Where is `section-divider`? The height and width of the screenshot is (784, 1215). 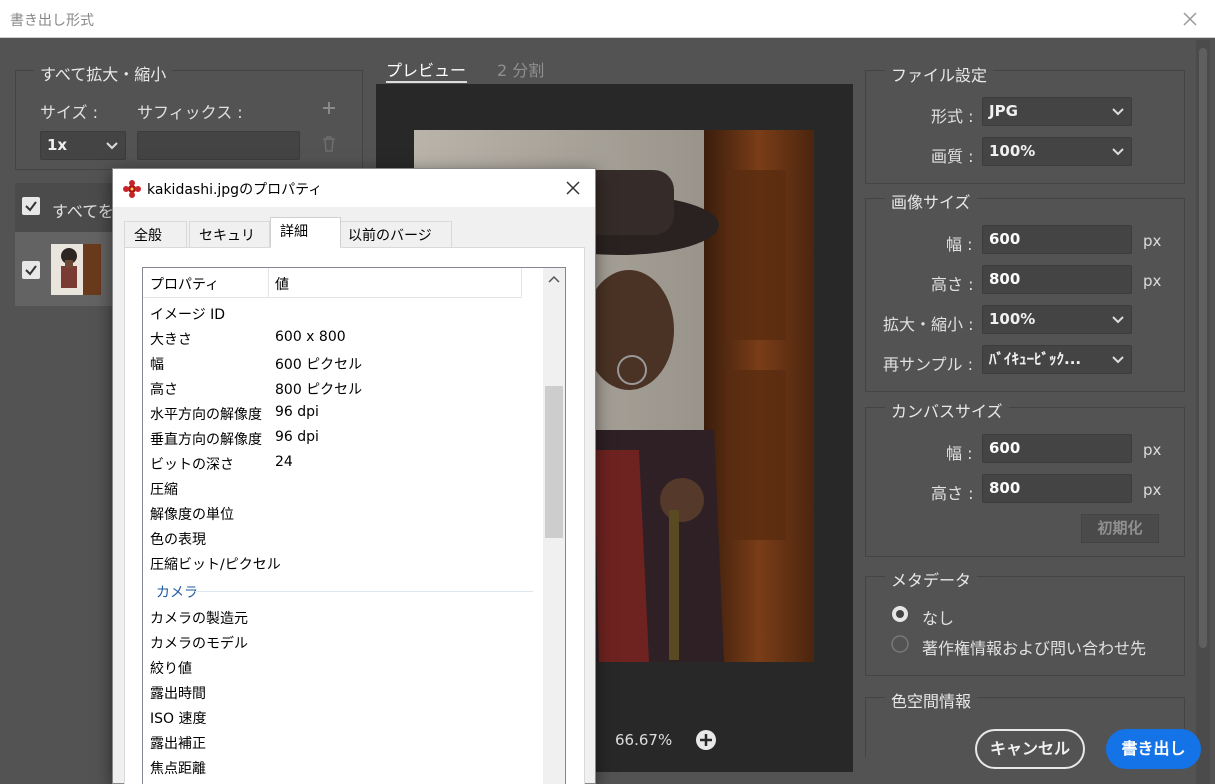
section-divider is located at coordinates (364, 591).